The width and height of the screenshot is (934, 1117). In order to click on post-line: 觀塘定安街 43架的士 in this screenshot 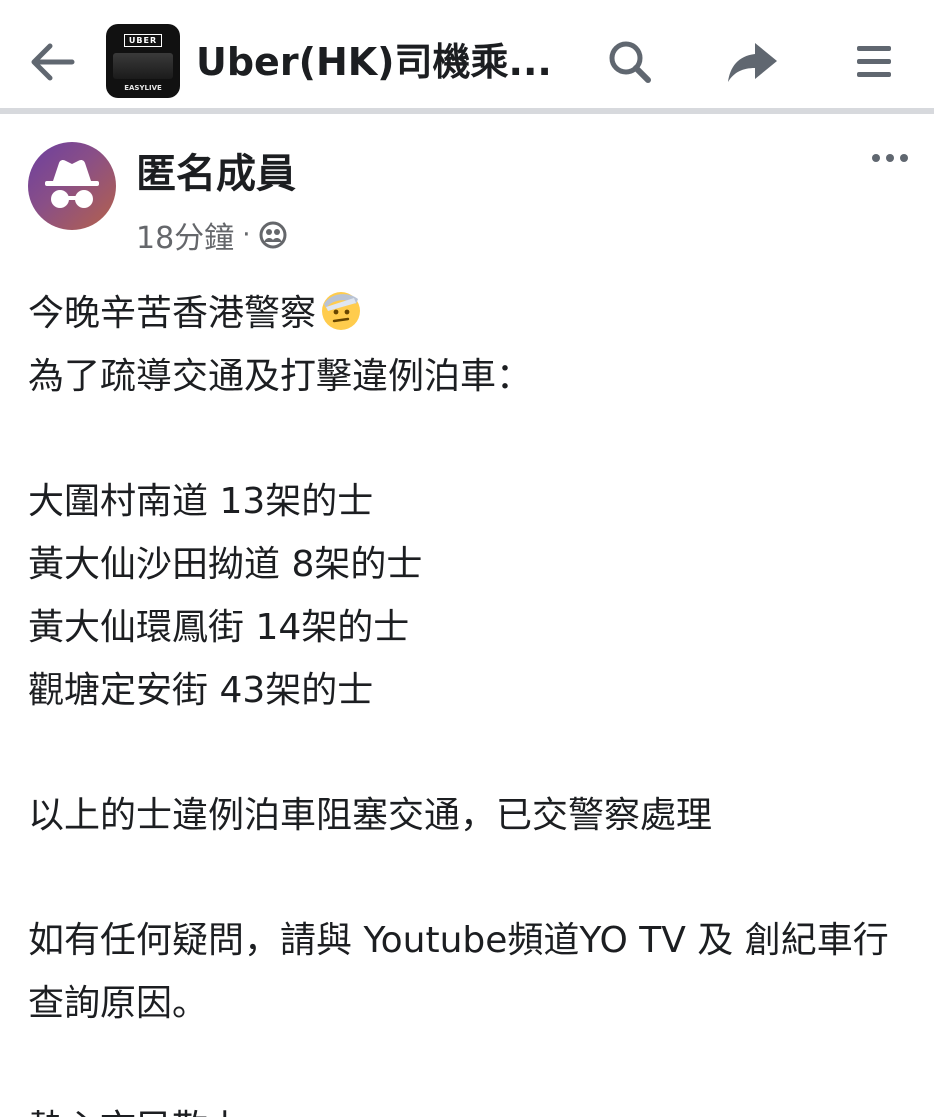, I will do `click(201, 690)`.